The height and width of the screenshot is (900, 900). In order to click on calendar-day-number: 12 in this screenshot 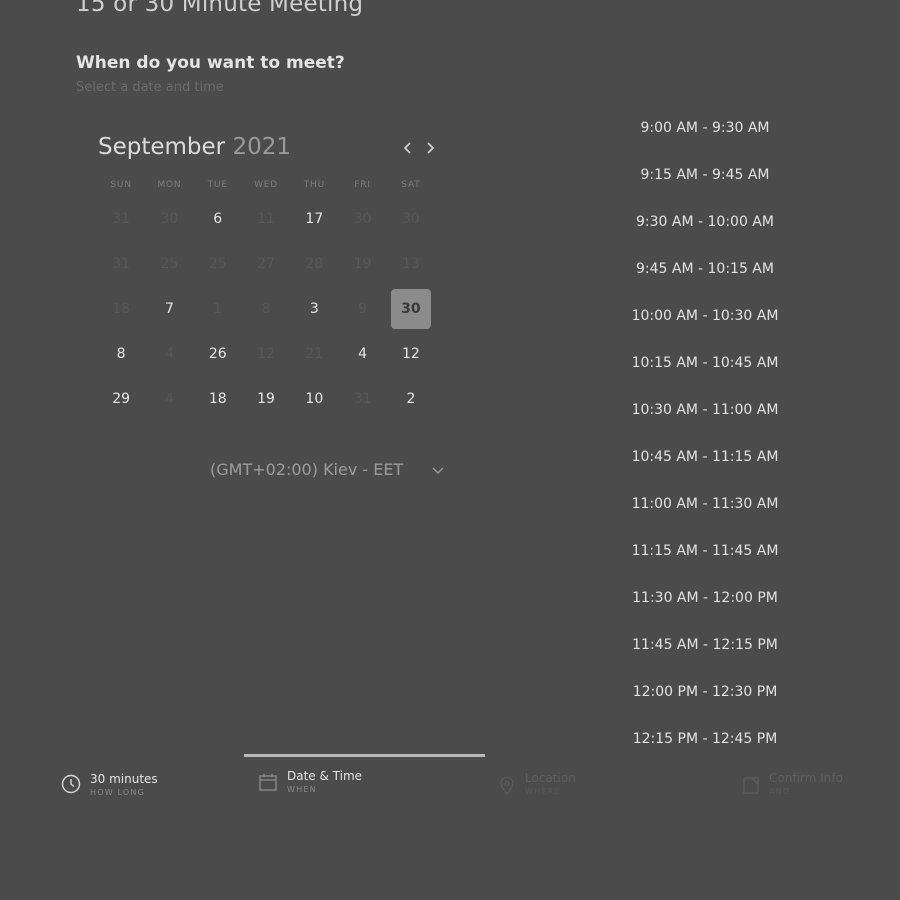, I will do `click(411, 353)`.